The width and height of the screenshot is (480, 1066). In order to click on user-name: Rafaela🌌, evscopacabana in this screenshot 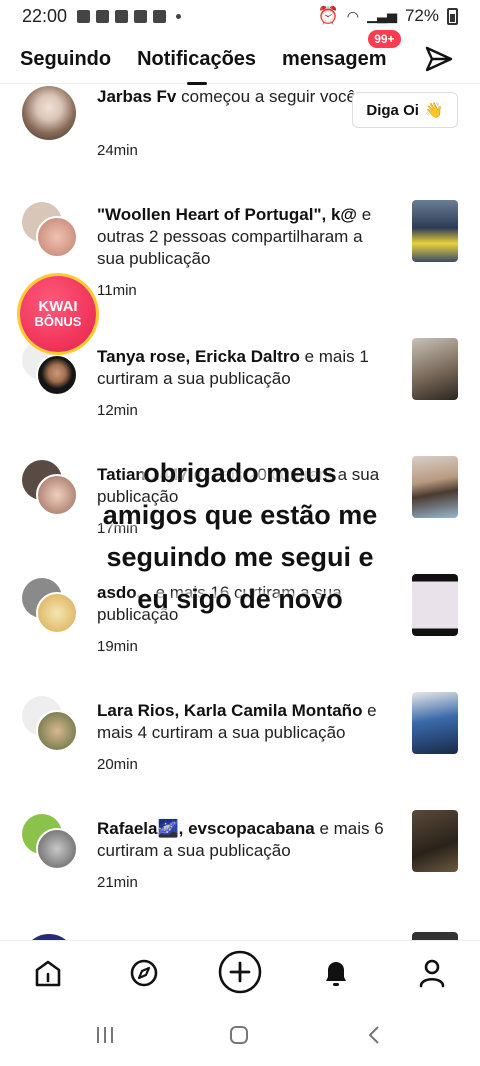, I will do `click(206, 828)`.